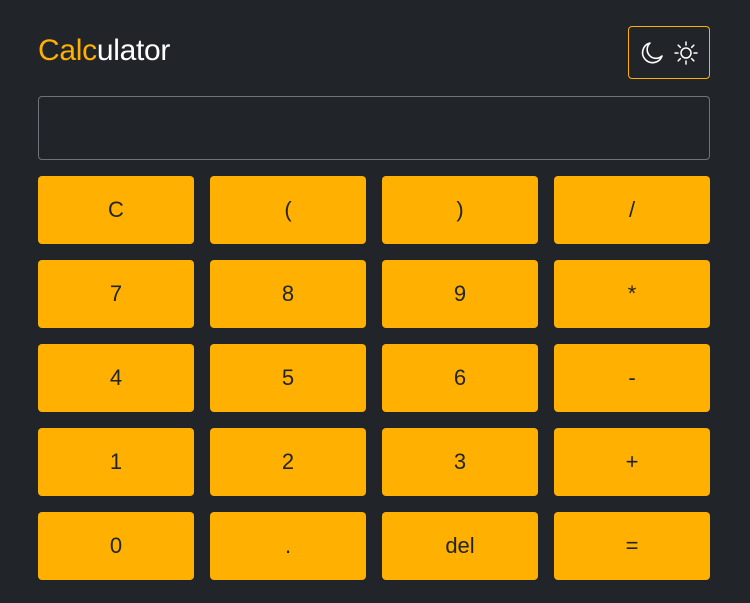 The height and width of the screenshot is (603, 750). I want to click on page-title: Calculator, so click(104, 51).